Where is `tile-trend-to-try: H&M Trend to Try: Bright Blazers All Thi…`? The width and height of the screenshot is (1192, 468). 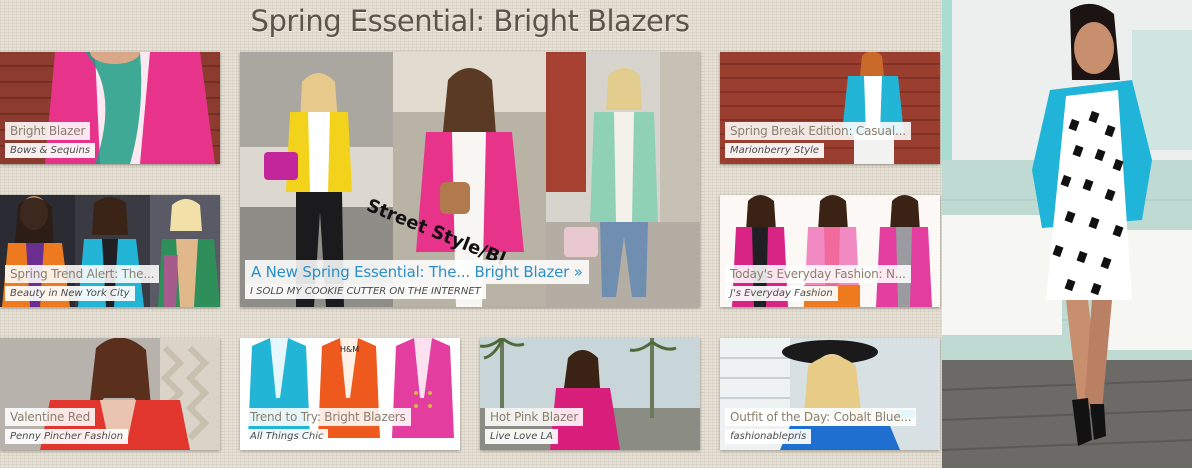
tile-trend-to-try: H&M Trend to Try: Bright Blazers All Thi… is located at coordinates (350, 394).